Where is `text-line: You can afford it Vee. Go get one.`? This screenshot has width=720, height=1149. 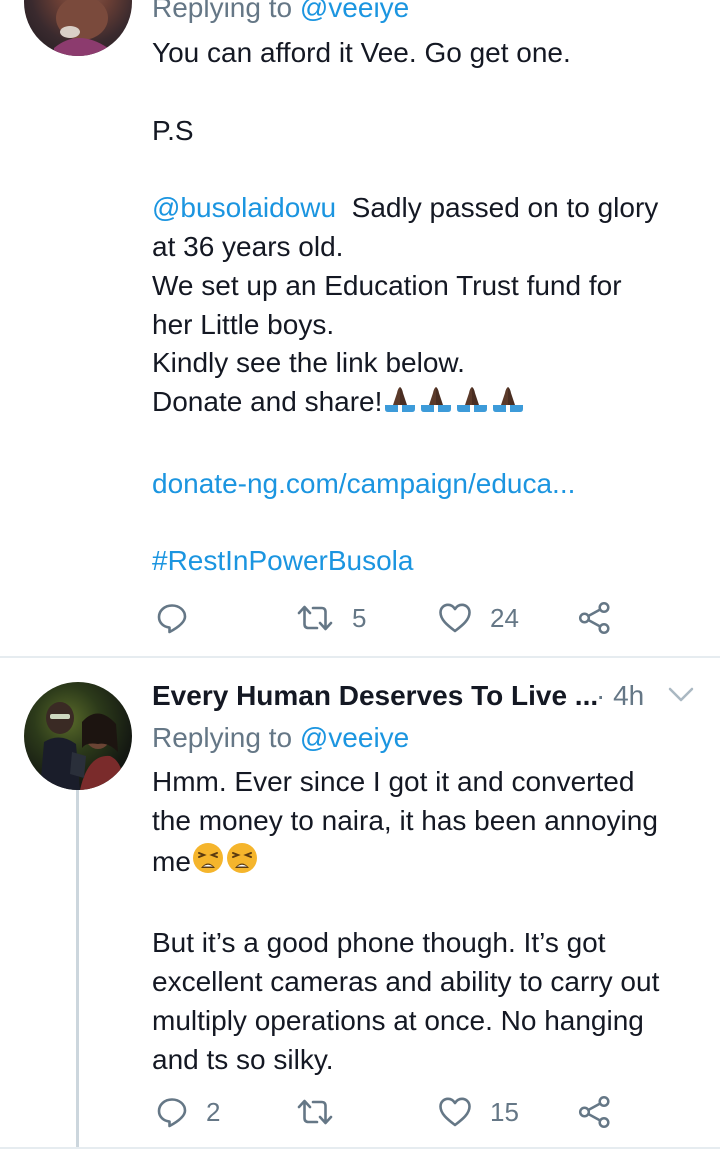 text-line: You can afford it Vee. Go get one. is located at coordinates (361, 52).